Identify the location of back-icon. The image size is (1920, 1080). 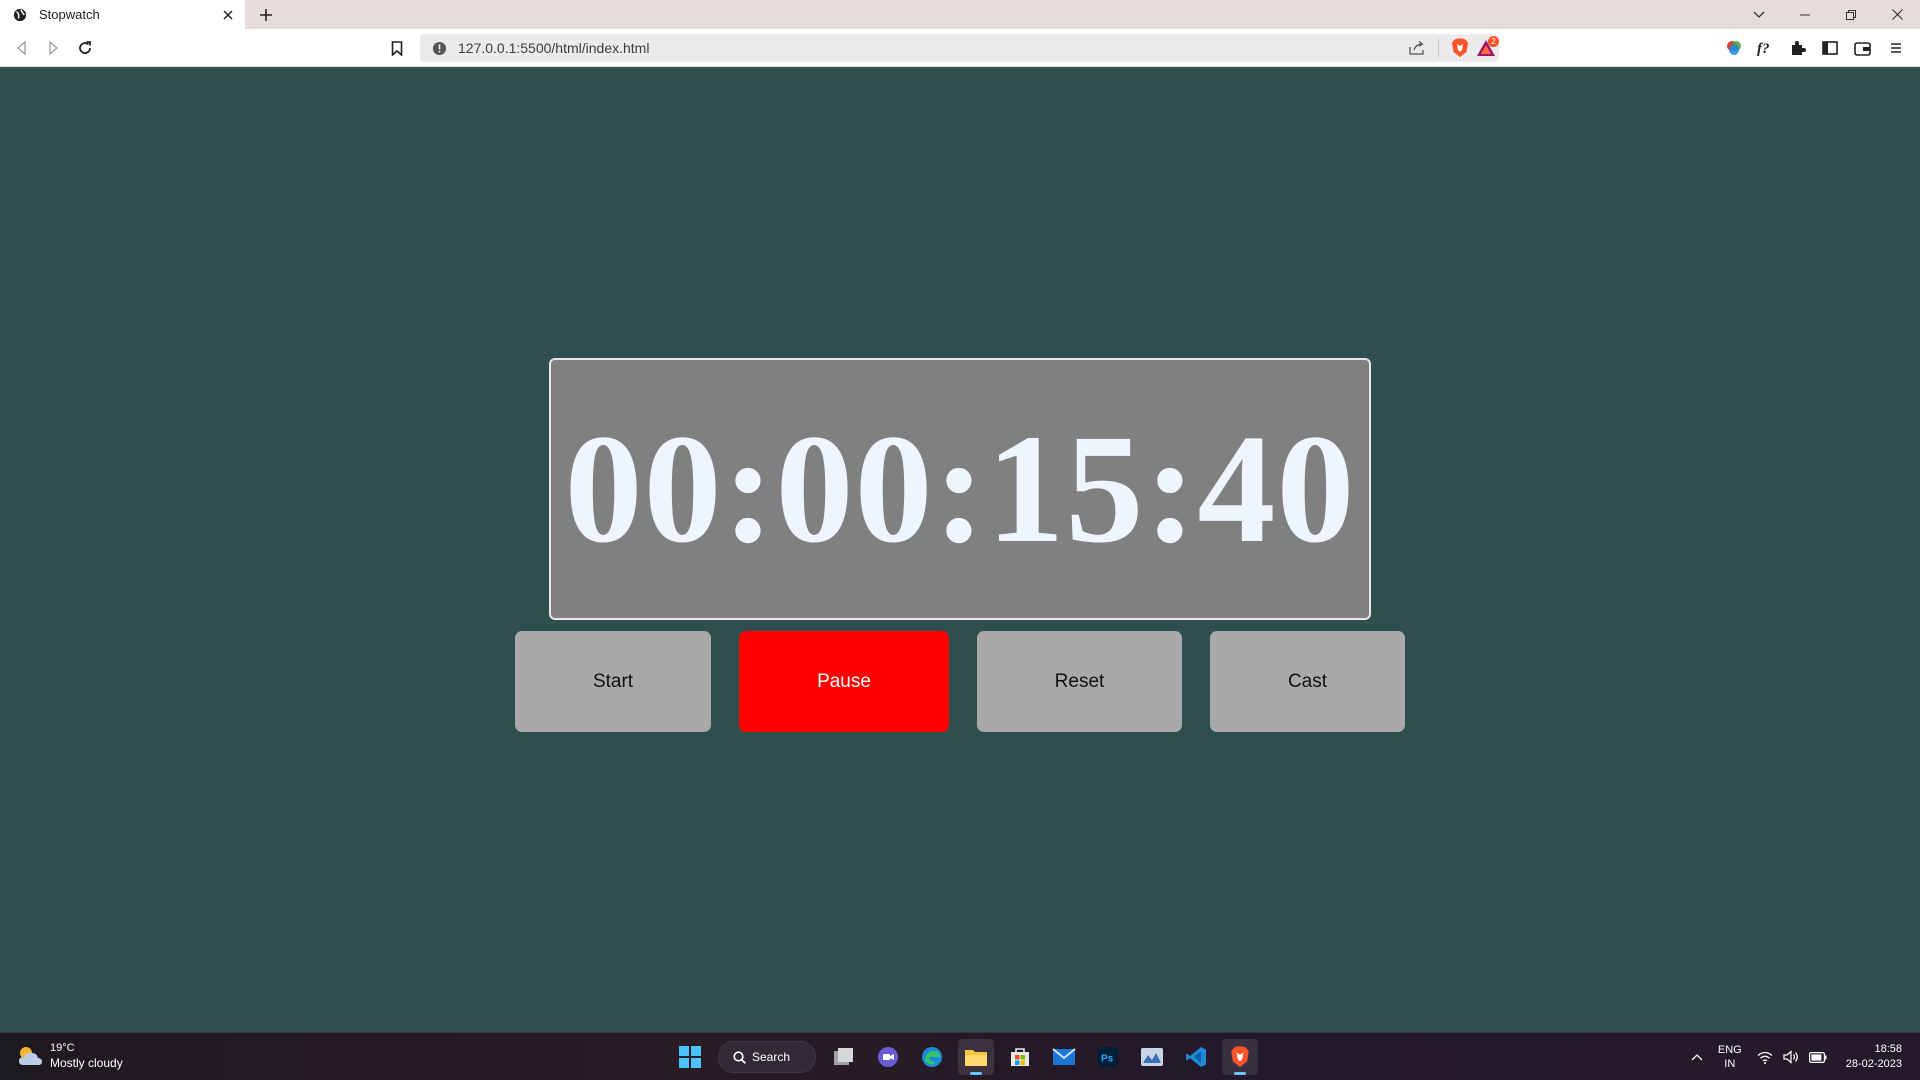
(22, 48).